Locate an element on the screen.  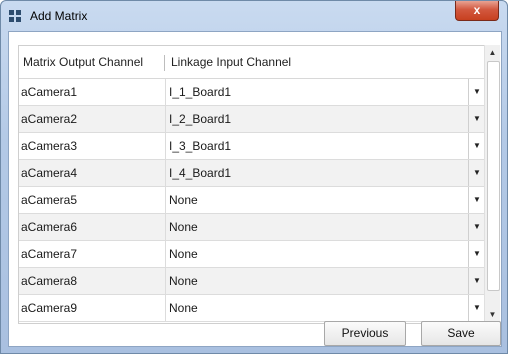
table-row: aCamera9 None ▼ is located at coordinates (252, 308).